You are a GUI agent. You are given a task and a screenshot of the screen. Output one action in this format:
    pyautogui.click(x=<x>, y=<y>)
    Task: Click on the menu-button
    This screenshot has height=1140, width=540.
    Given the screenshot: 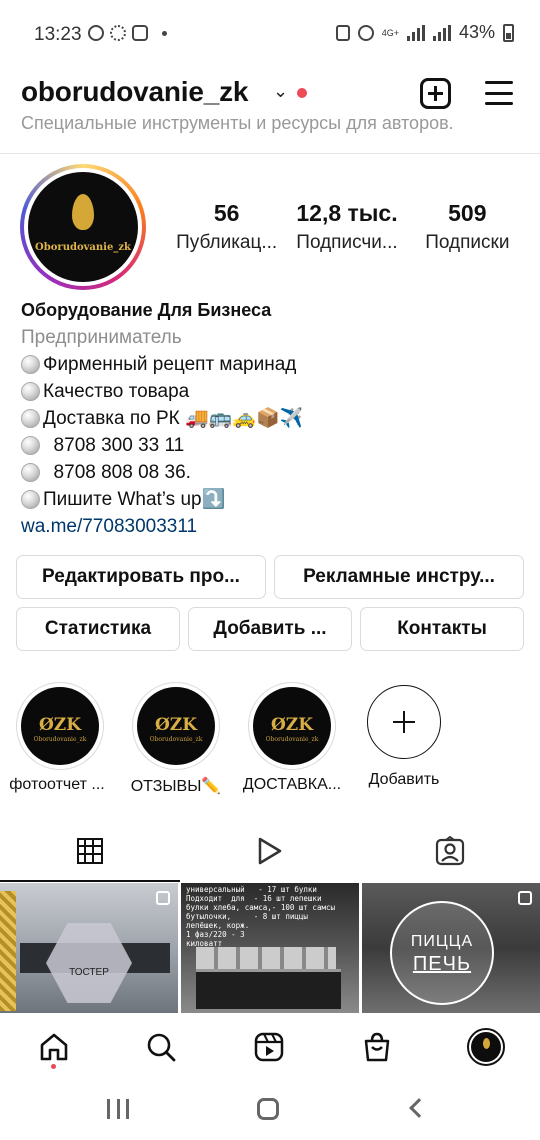 What is the action you would take?
    pyautogui.click(x=499, y=93)
    